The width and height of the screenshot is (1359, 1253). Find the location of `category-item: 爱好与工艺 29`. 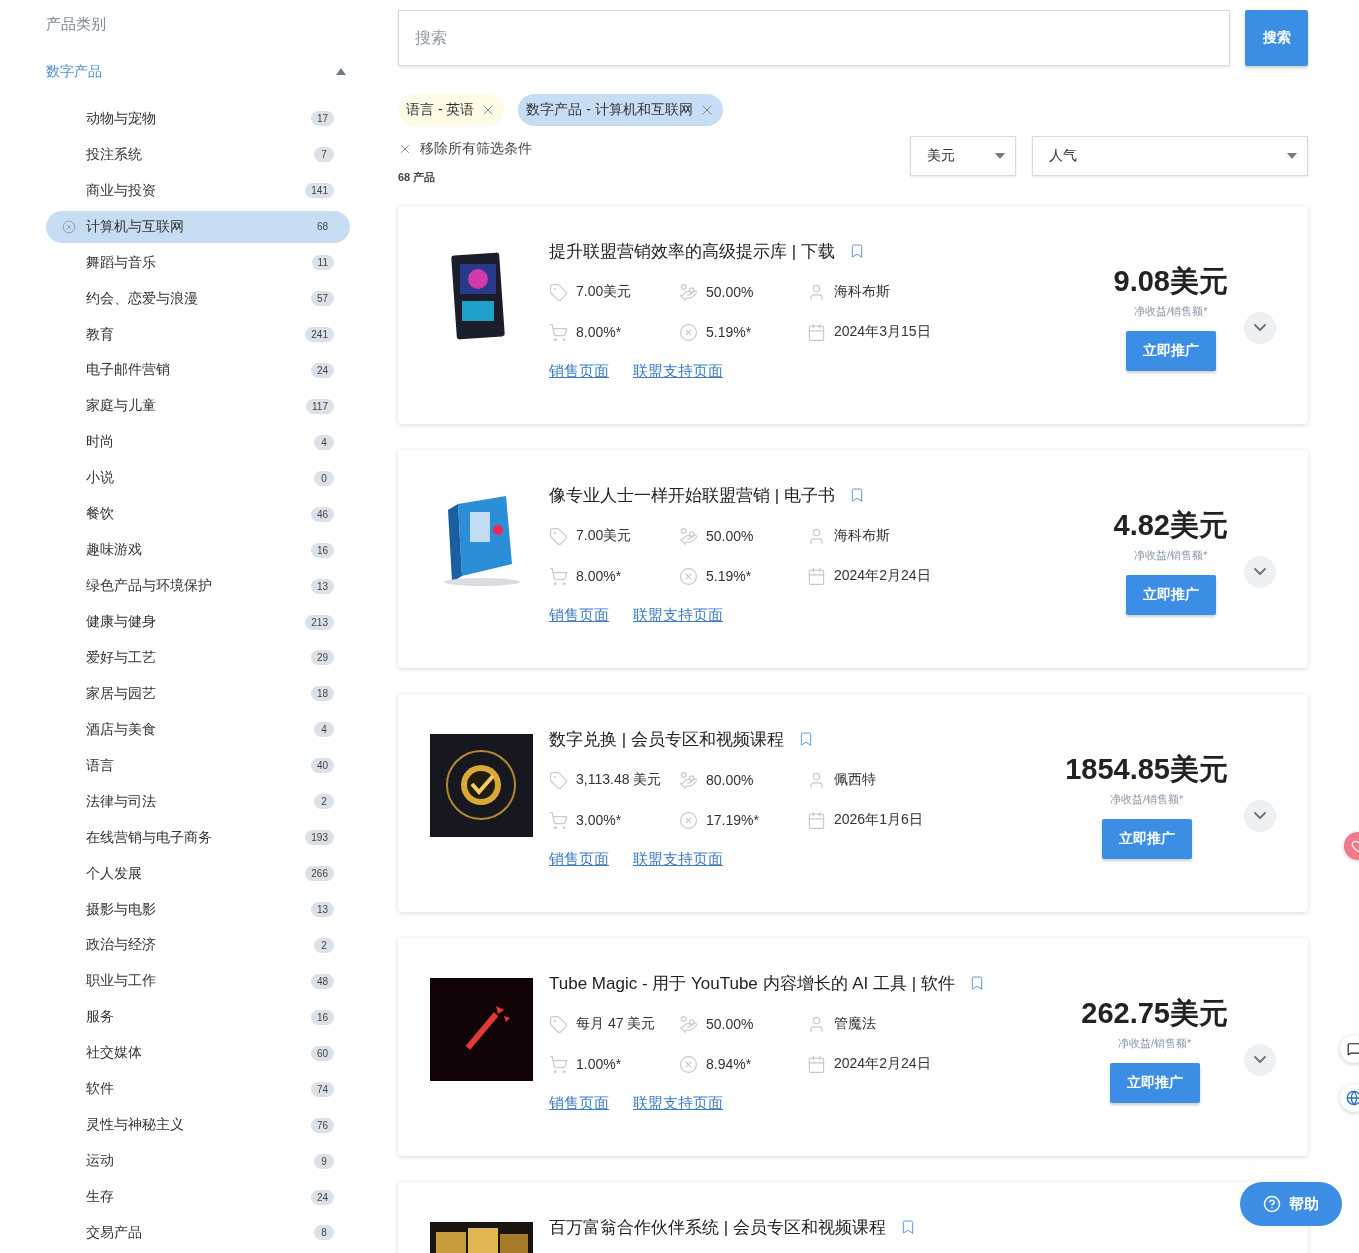

category-item: 爱好与工艺 29 is located at coordinates (198, 658).